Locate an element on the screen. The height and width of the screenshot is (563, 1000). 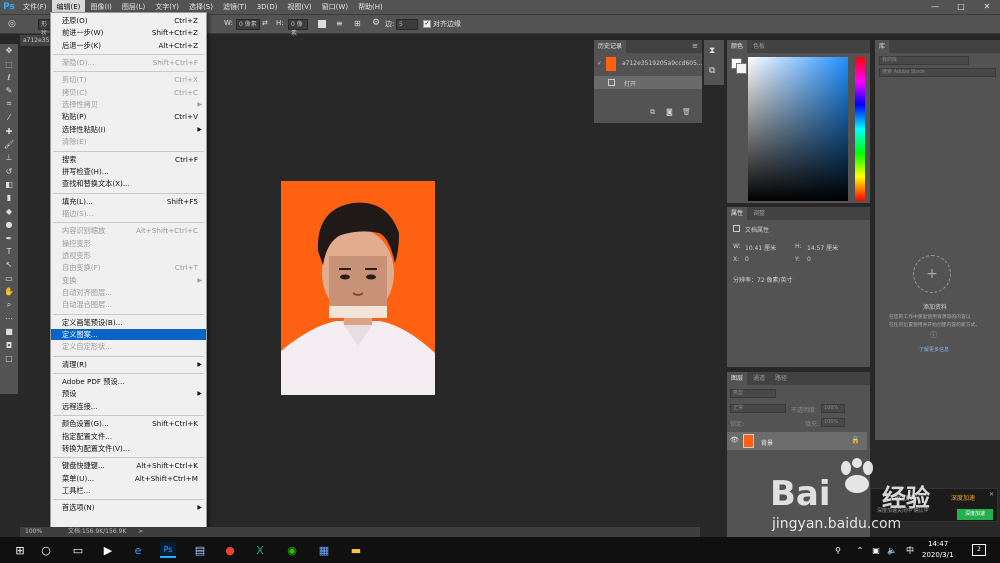
layer-filter-select: 类型 is located at coordinates (753, 393).